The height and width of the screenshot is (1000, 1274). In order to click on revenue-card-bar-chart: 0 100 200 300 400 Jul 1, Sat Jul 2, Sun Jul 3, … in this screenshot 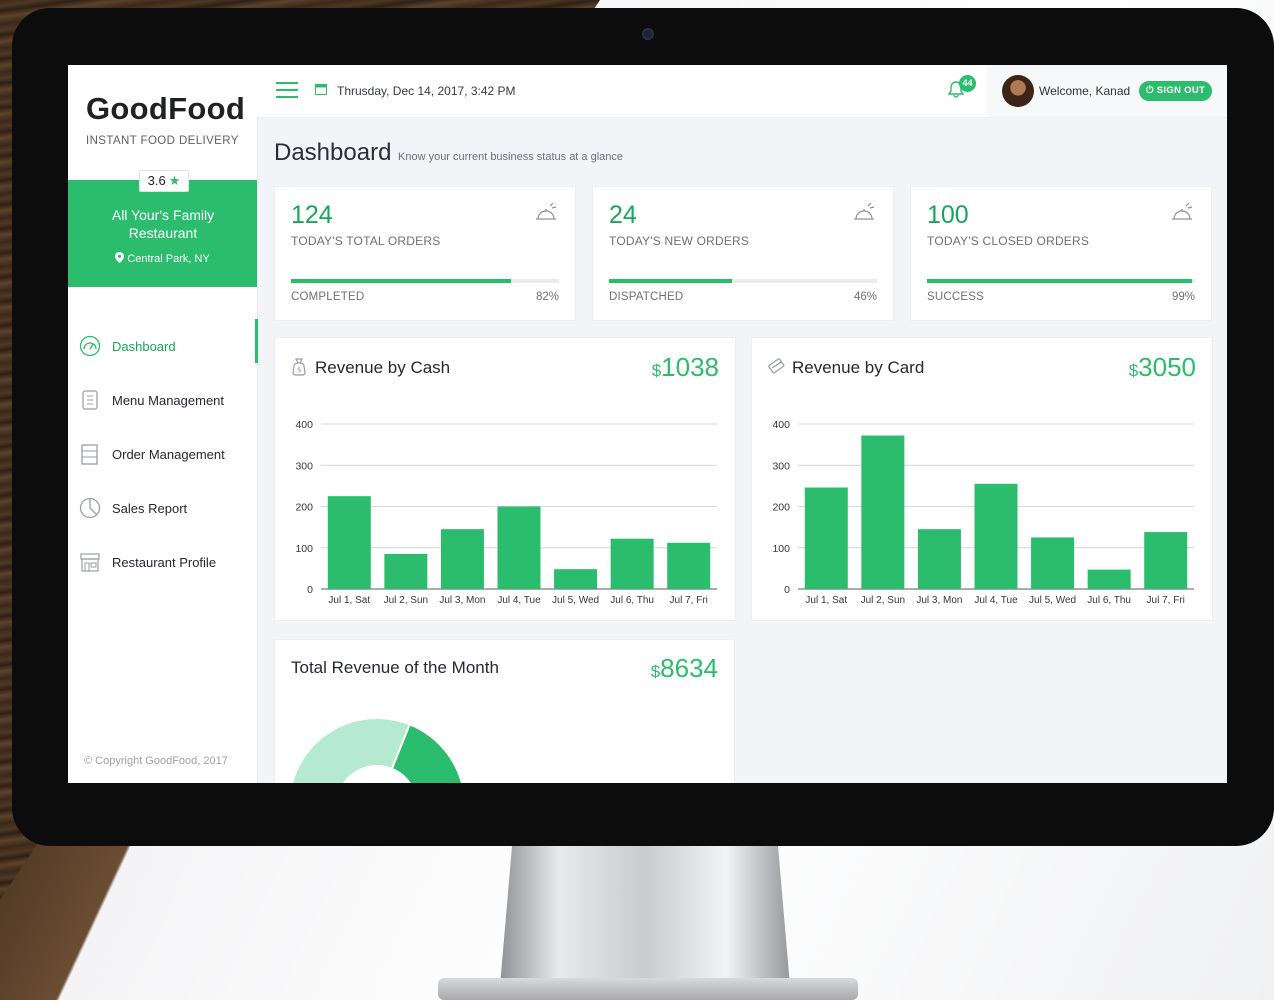, I will do `click(983, 512)`.